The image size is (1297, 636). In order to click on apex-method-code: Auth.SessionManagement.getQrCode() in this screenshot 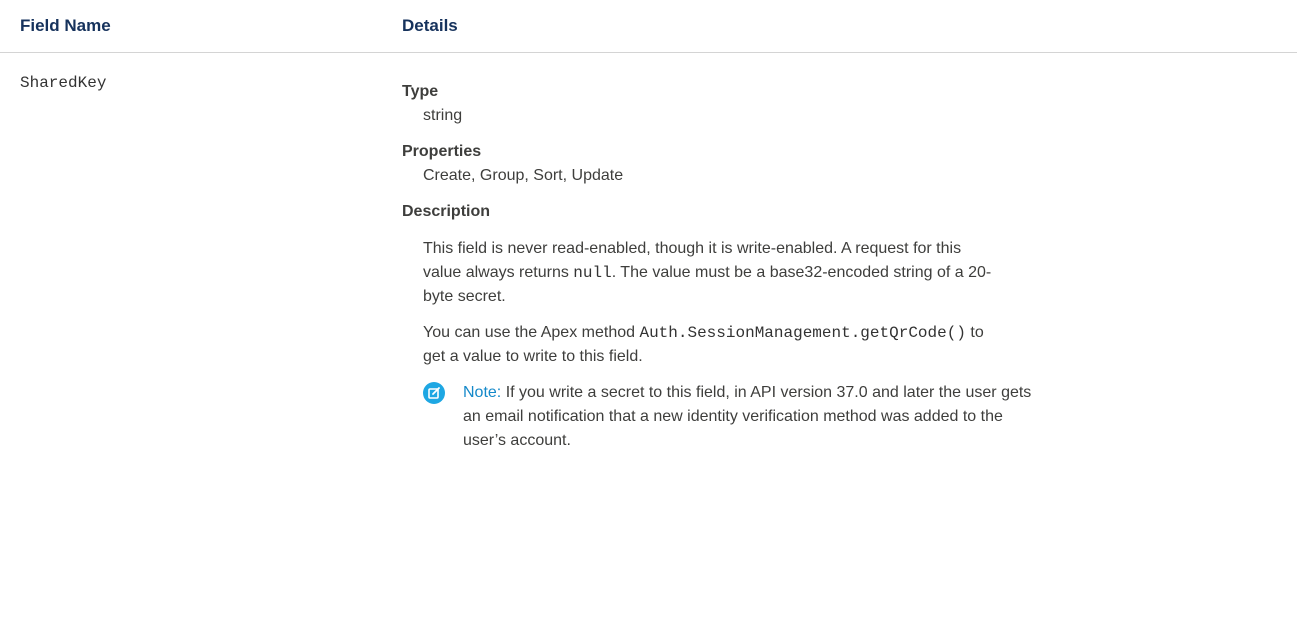, I will do `click(802, 333)`.